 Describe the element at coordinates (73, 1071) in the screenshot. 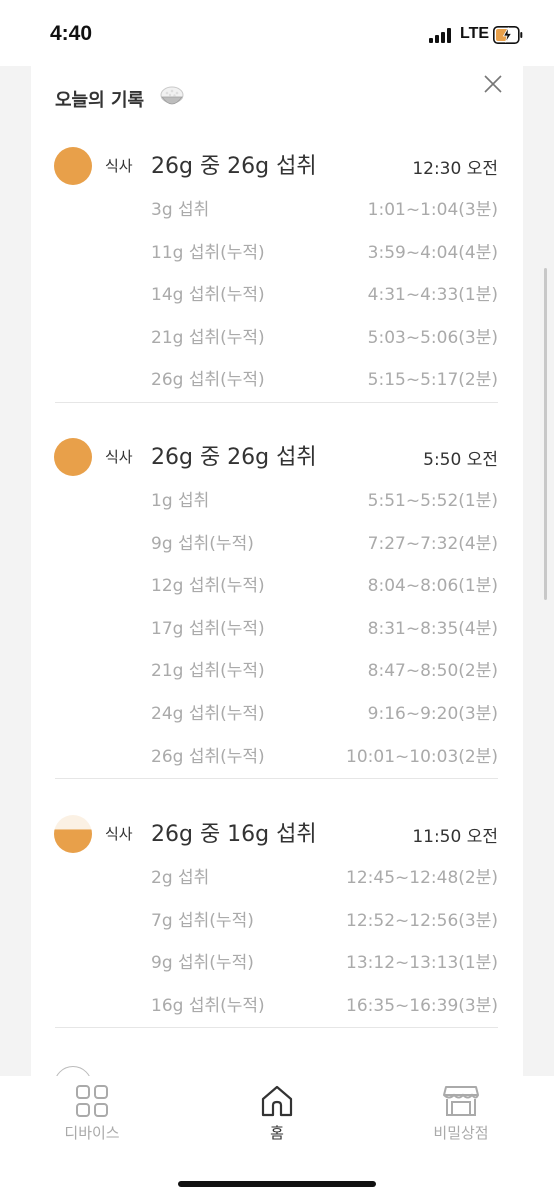

I see `next-meal-bowl-icon` at that location.